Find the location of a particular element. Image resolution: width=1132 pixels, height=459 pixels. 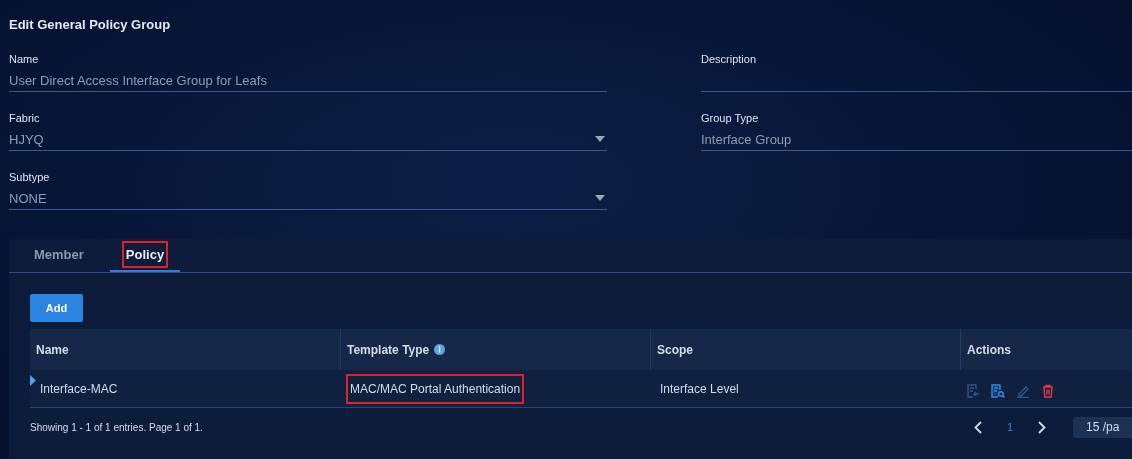

select-field: NONE is located at coordinates (308, 198).